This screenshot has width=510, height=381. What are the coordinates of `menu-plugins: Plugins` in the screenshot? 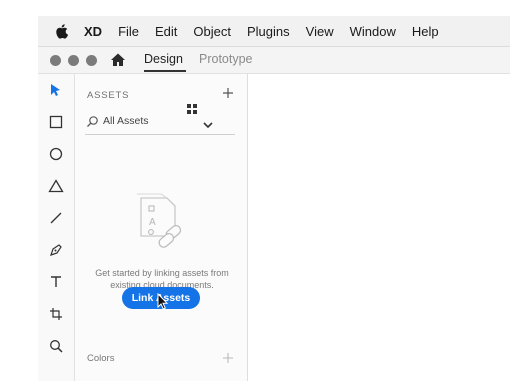 It's located at (268, 31).